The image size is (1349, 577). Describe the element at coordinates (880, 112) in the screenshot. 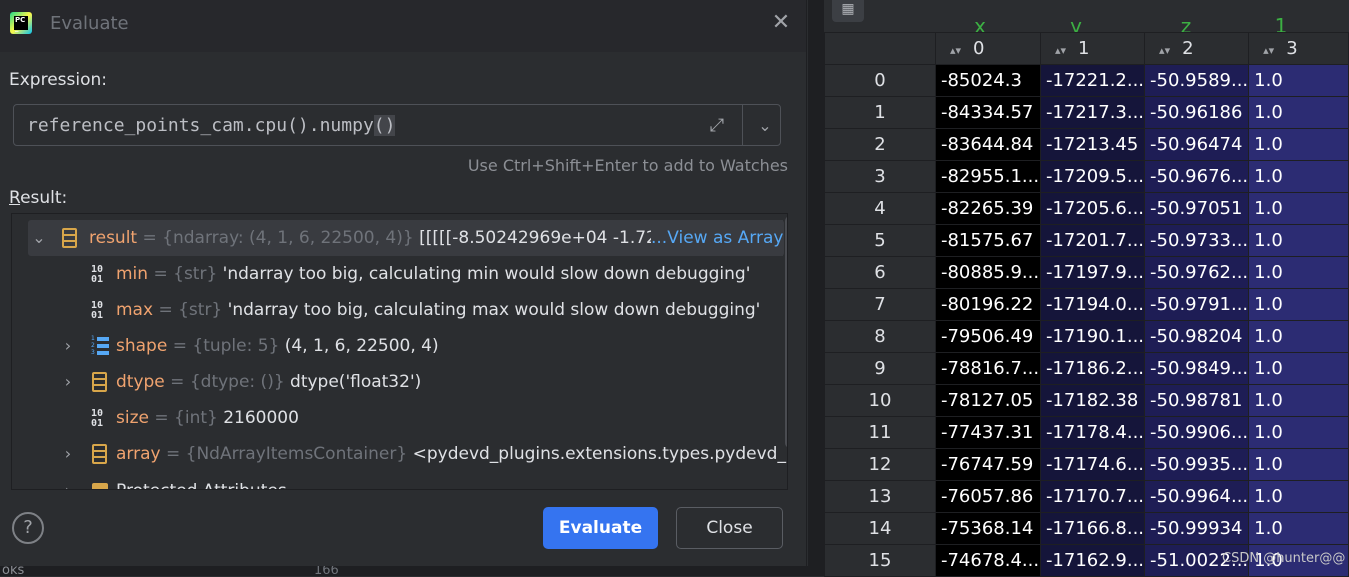

I see `row-index-cell: 1` at that location.